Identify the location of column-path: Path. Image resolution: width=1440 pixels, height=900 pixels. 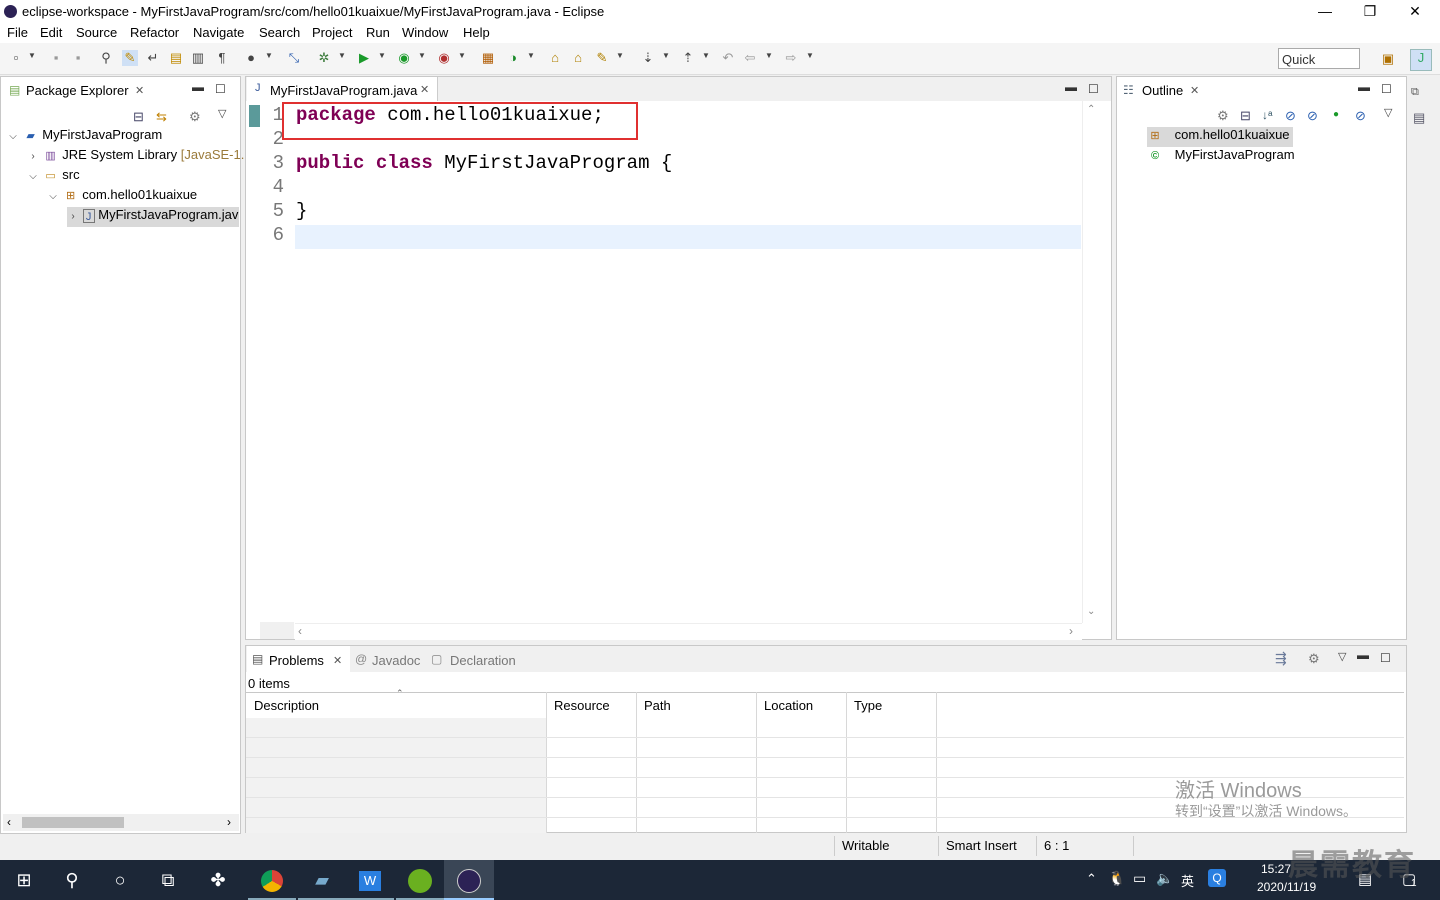
(657, 705).